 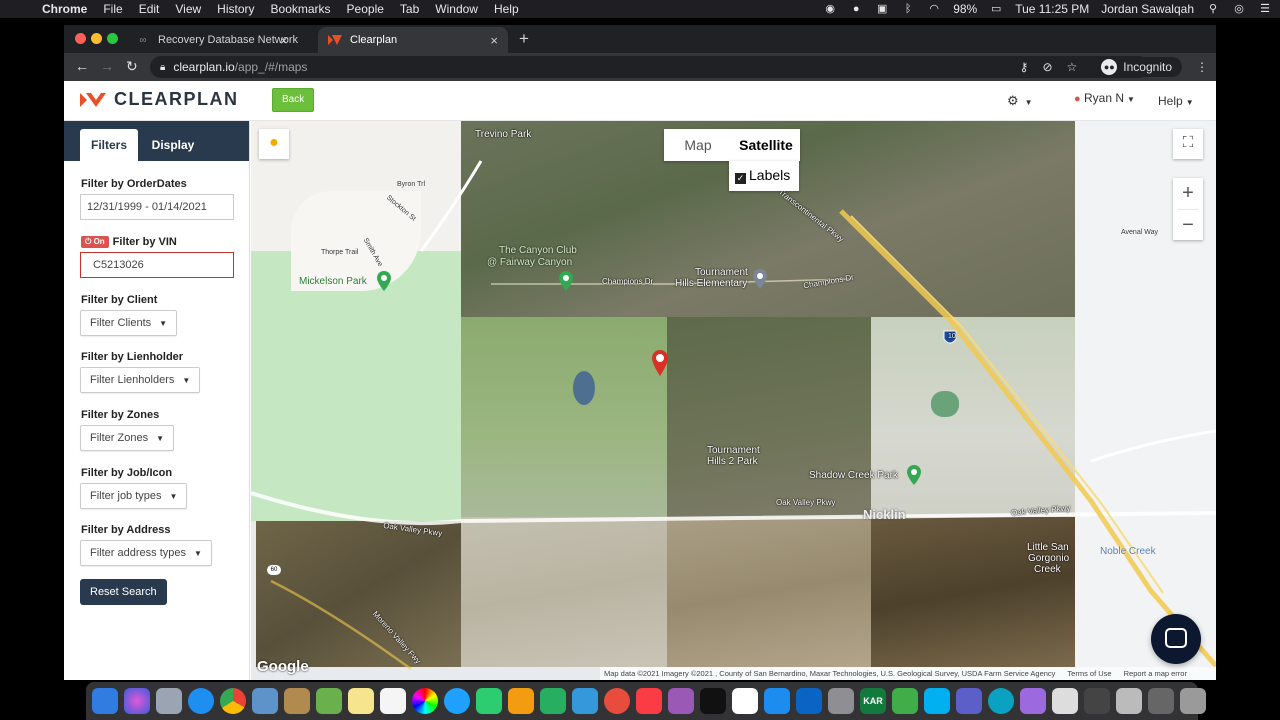 I want to click on order-dates-input: 12/31/1999 - 01/14/2021, so click(x=157, y=207).